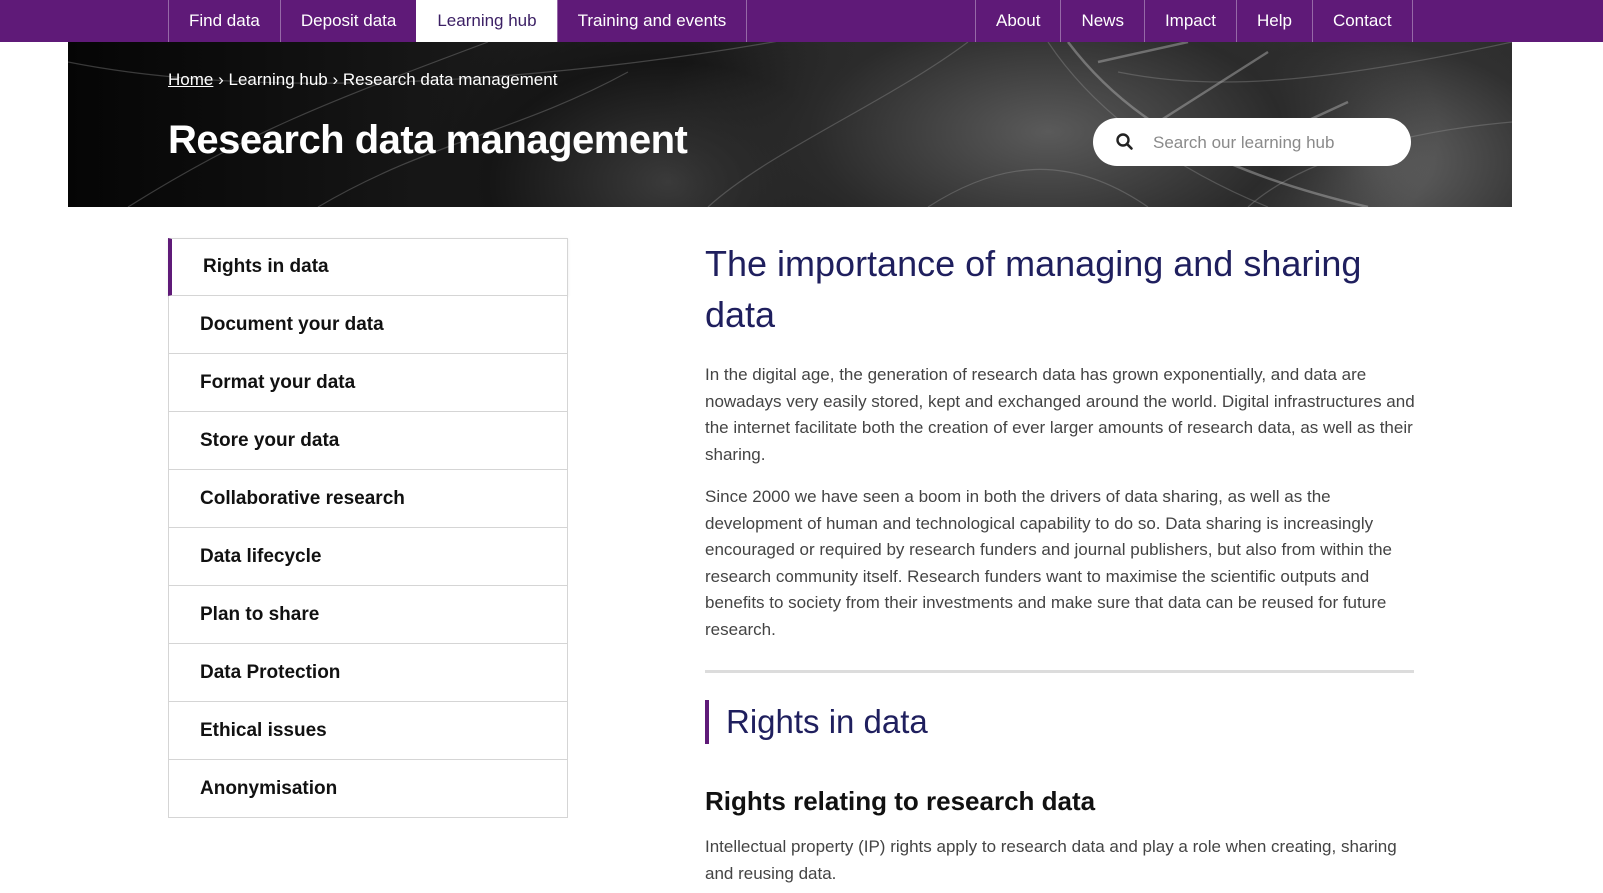 This screenshot has height=893, width=1603. I want to click on nav-training-and-events: Training and events, so click(652, 21).